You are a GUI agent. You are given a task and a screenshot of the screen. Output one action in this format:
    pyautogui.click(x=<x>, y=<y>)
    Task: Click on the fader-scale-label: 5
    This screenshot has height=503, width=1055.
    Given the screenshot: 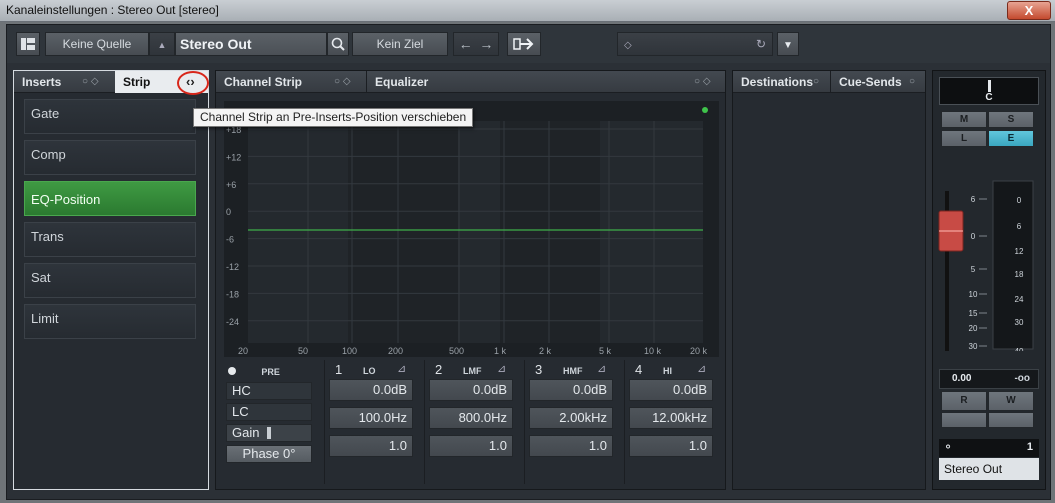 What is the action you would take?
    pyautogui.click(x=973, y=269)
    